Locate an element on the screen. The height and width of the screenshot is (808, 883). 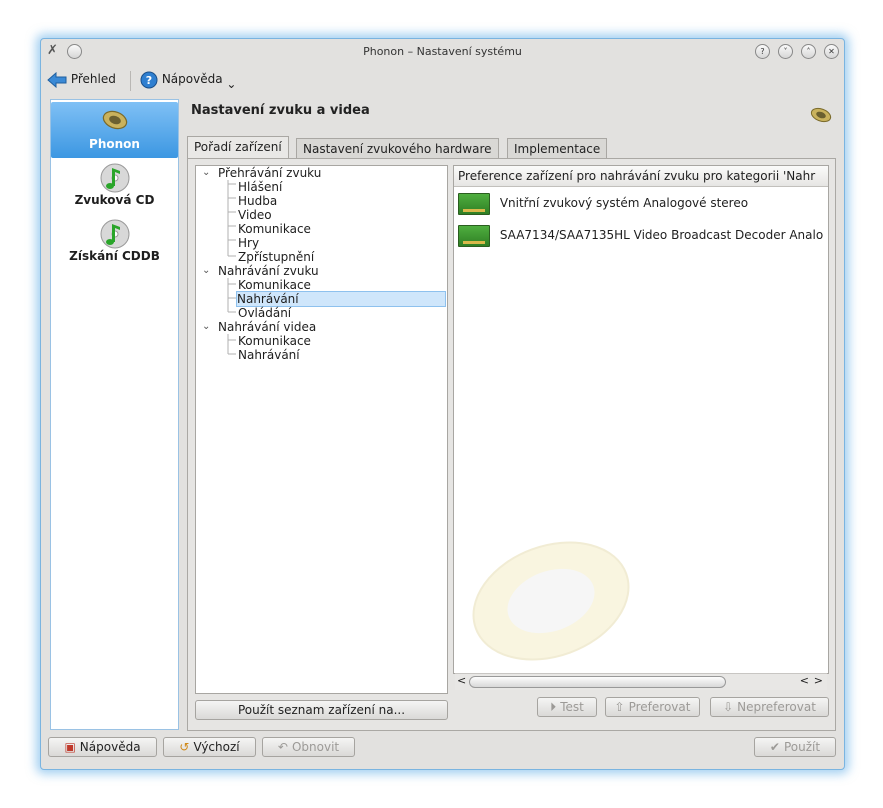
scrollbar-thumb is located at coordinates (597, 682).